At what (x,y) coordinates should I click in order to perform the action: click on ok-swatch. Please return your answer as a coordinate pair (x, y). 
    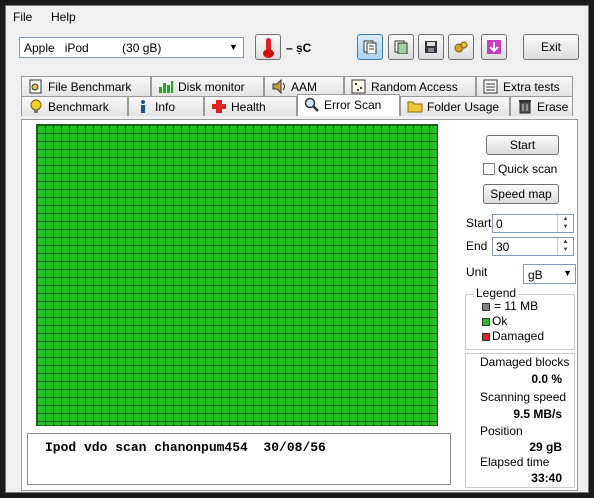
    Looking at the image, I should click on (486, 322).